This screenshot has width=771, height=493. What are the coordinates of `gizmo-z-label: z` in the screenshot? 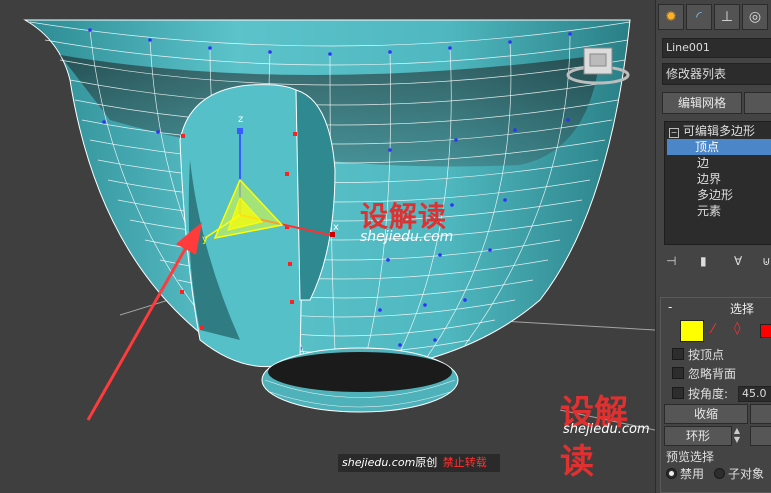 It's located at (241, 119).